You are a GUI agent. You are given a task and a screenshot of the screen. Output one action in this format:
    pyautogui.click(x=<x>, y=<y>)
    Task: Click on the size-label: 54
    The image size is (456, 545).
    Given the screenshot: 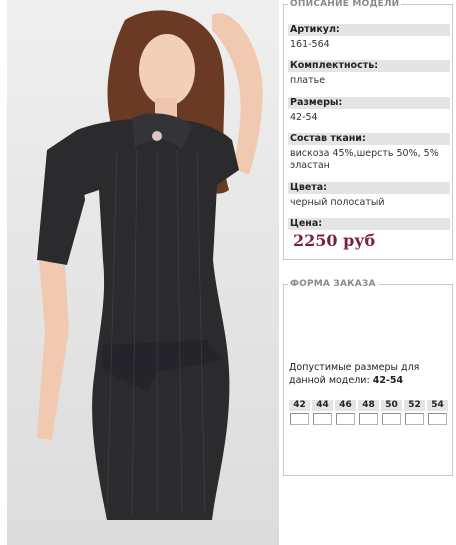 What is the action you would take?
    pyautogui.click(x=437, y=405)
    